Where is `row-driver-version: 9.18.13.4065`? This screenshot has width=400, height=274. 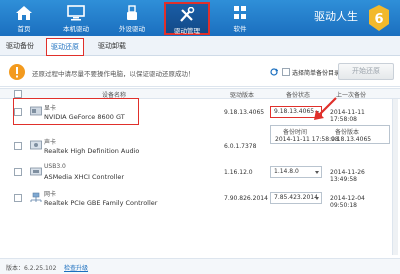
row-driver-version: 9.18.13.4065 is located at coordinates (244, 112).